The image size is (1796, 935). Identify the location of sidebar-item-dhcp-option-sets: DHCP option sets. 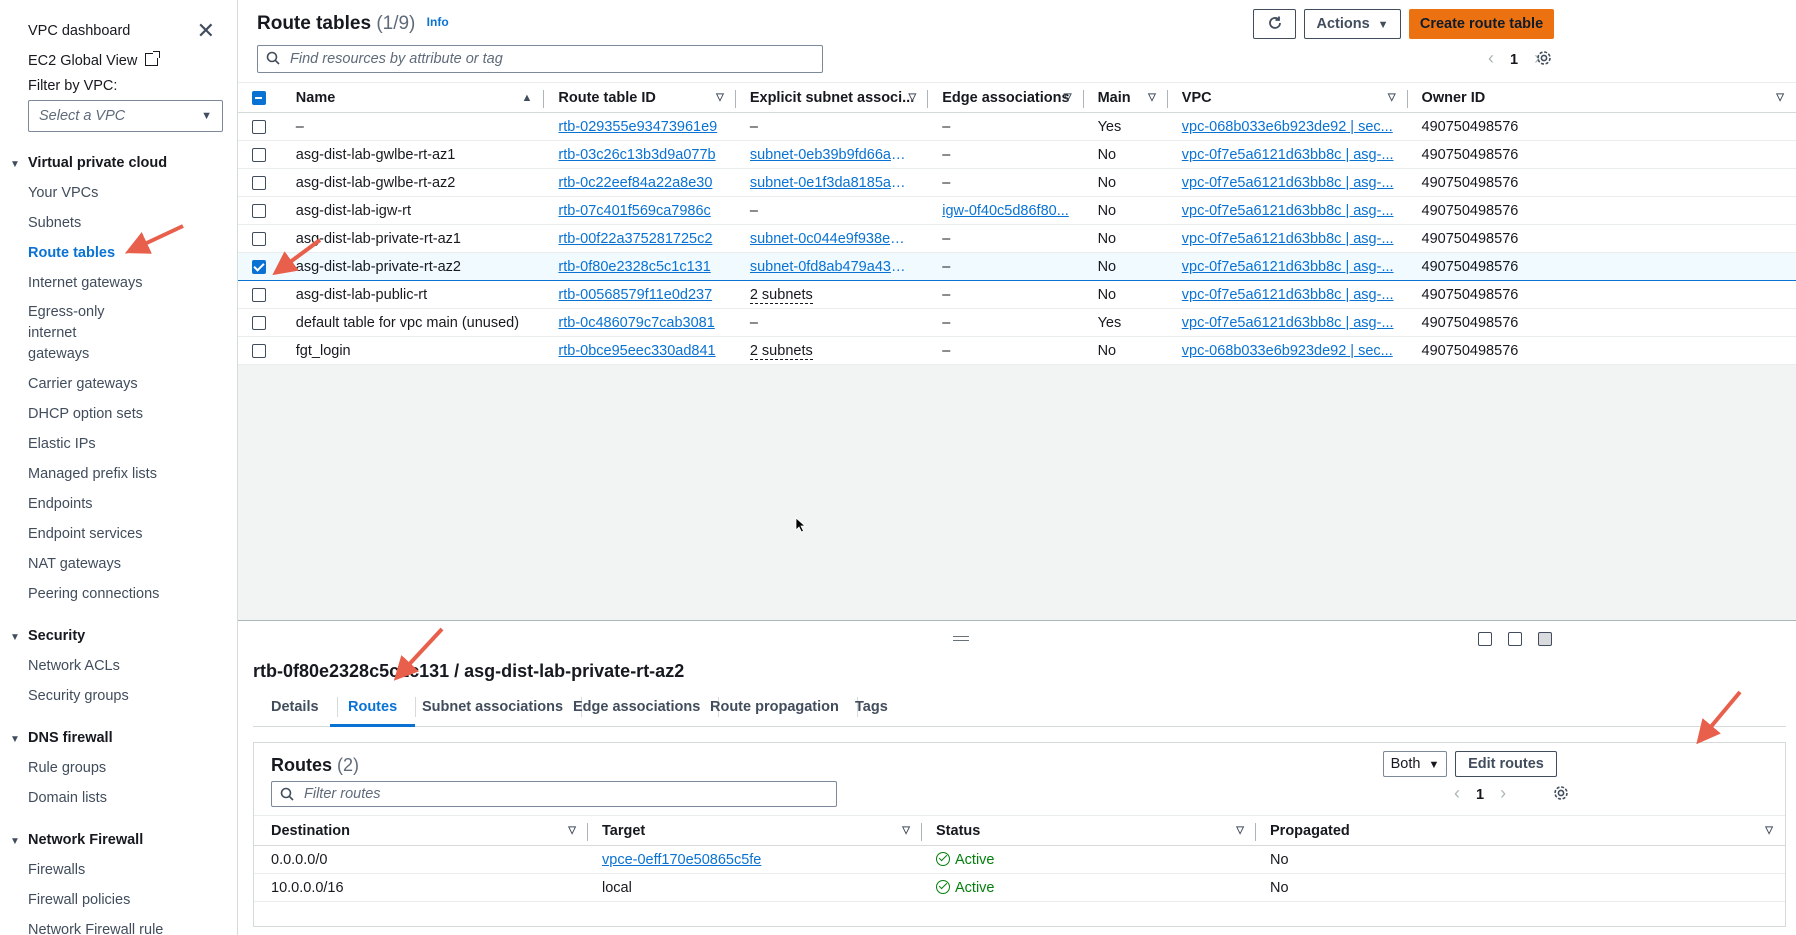
(118, 414).